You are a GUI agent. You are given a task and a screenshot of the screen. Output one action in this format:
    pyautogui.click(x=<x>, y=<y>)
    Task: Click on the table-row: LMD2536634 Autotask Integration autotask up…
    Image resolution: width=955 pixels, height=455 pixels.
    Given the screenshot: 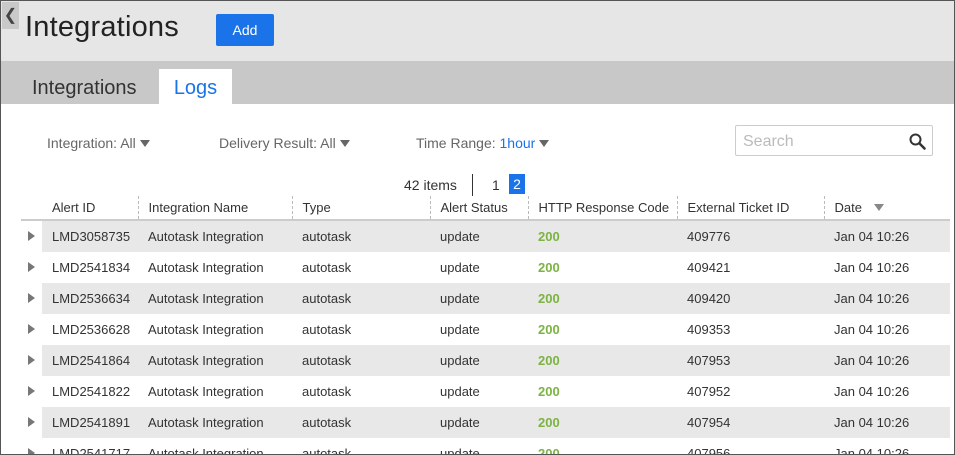 What is the action you would take?
    pyautogui.click(x=485, y=298)
    